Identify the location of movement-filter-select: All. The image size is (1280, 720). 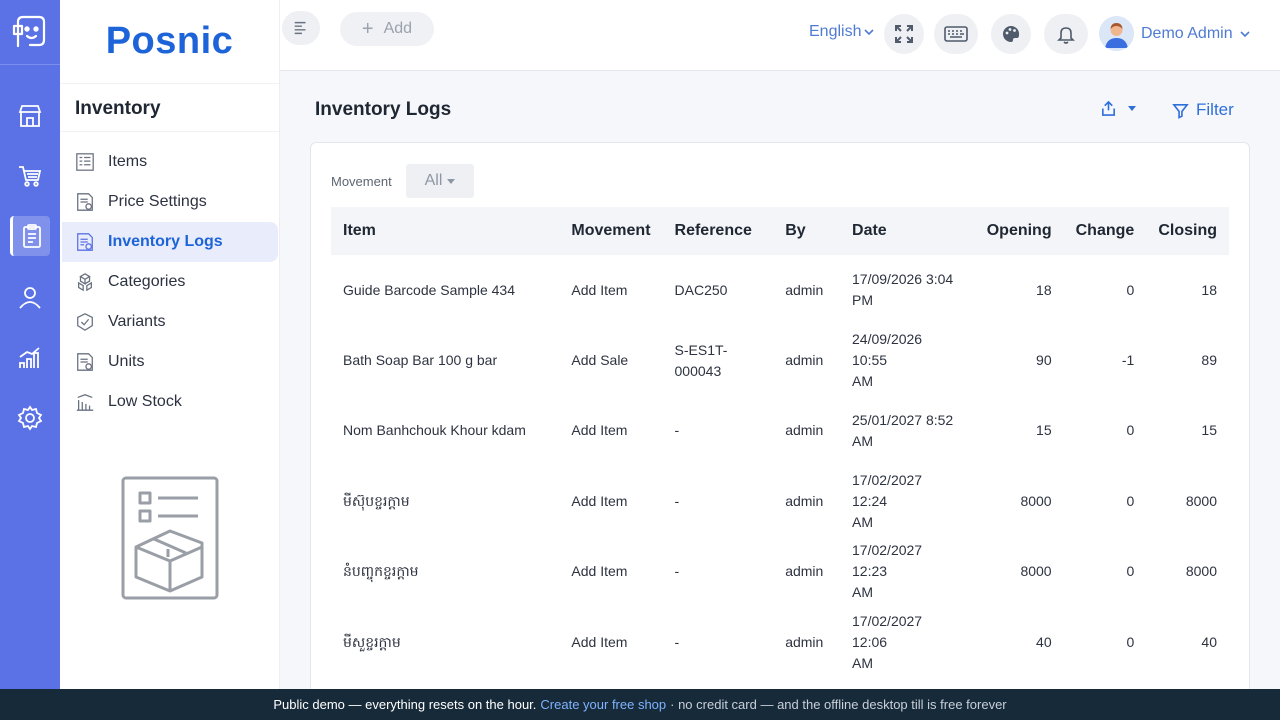
(440, 181).